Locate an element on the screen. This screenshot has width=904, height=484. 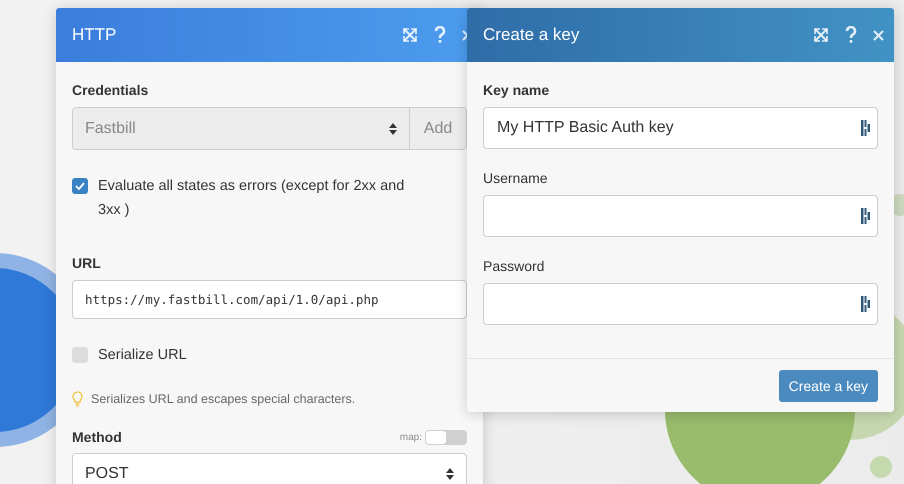
field-label: Password is located at coordinates (514, 266).